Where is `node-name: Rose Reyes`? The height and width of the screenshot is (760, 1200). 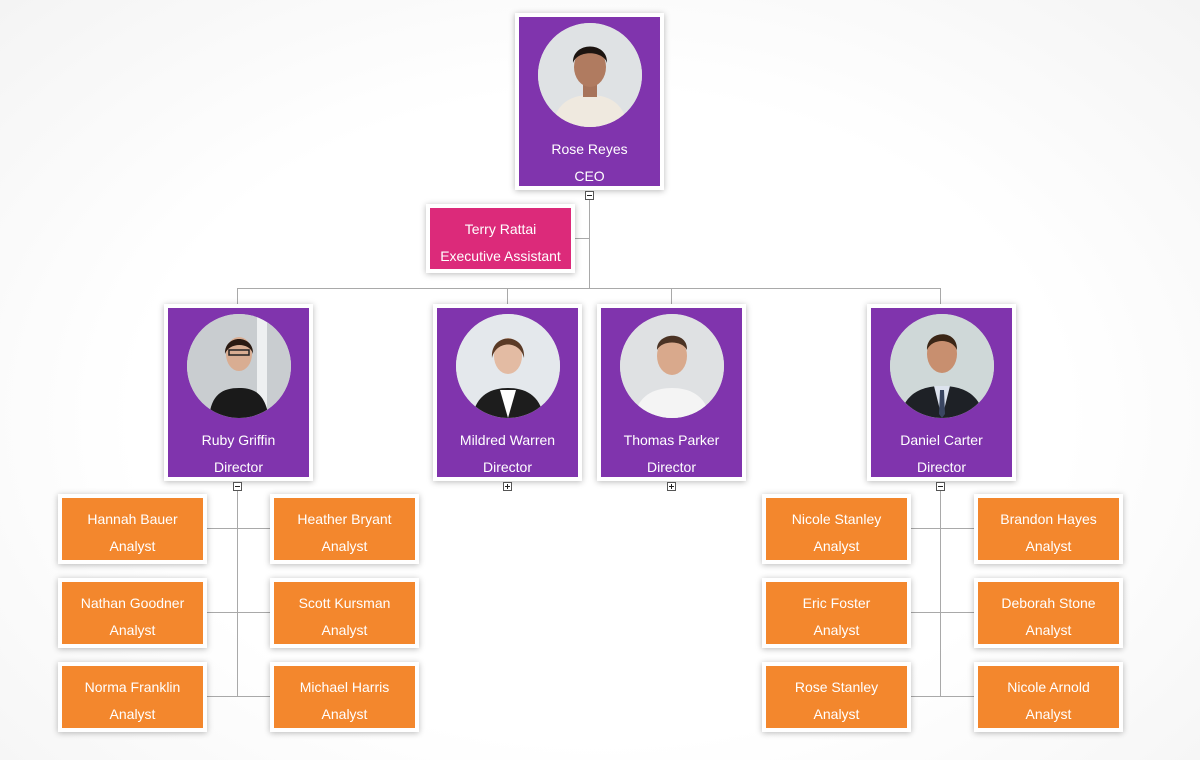 node-name: Rose Reyes is located at coordinates (589, 149).